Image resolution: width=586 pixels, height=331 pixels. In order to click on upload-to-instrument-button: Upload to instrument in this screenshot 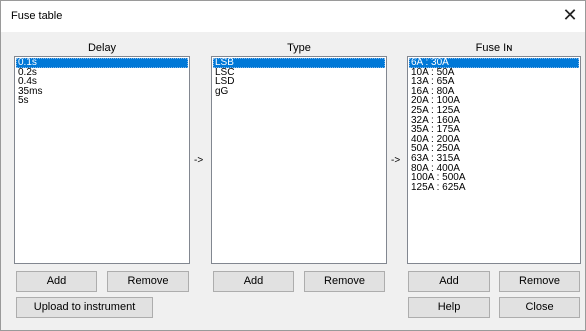, I will do `click(84, 307)`.